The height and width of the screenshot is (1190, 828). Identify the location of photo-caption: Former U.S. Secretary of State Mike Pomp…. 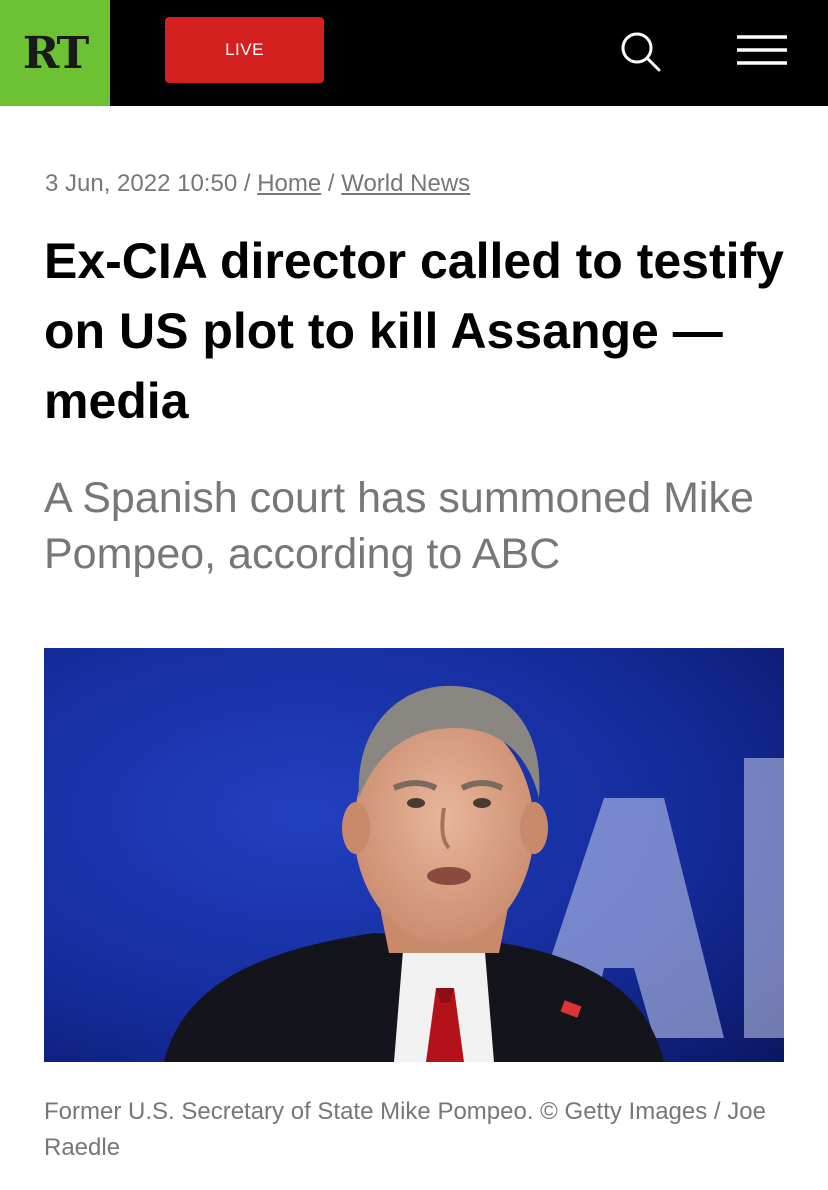
(405, 1129).